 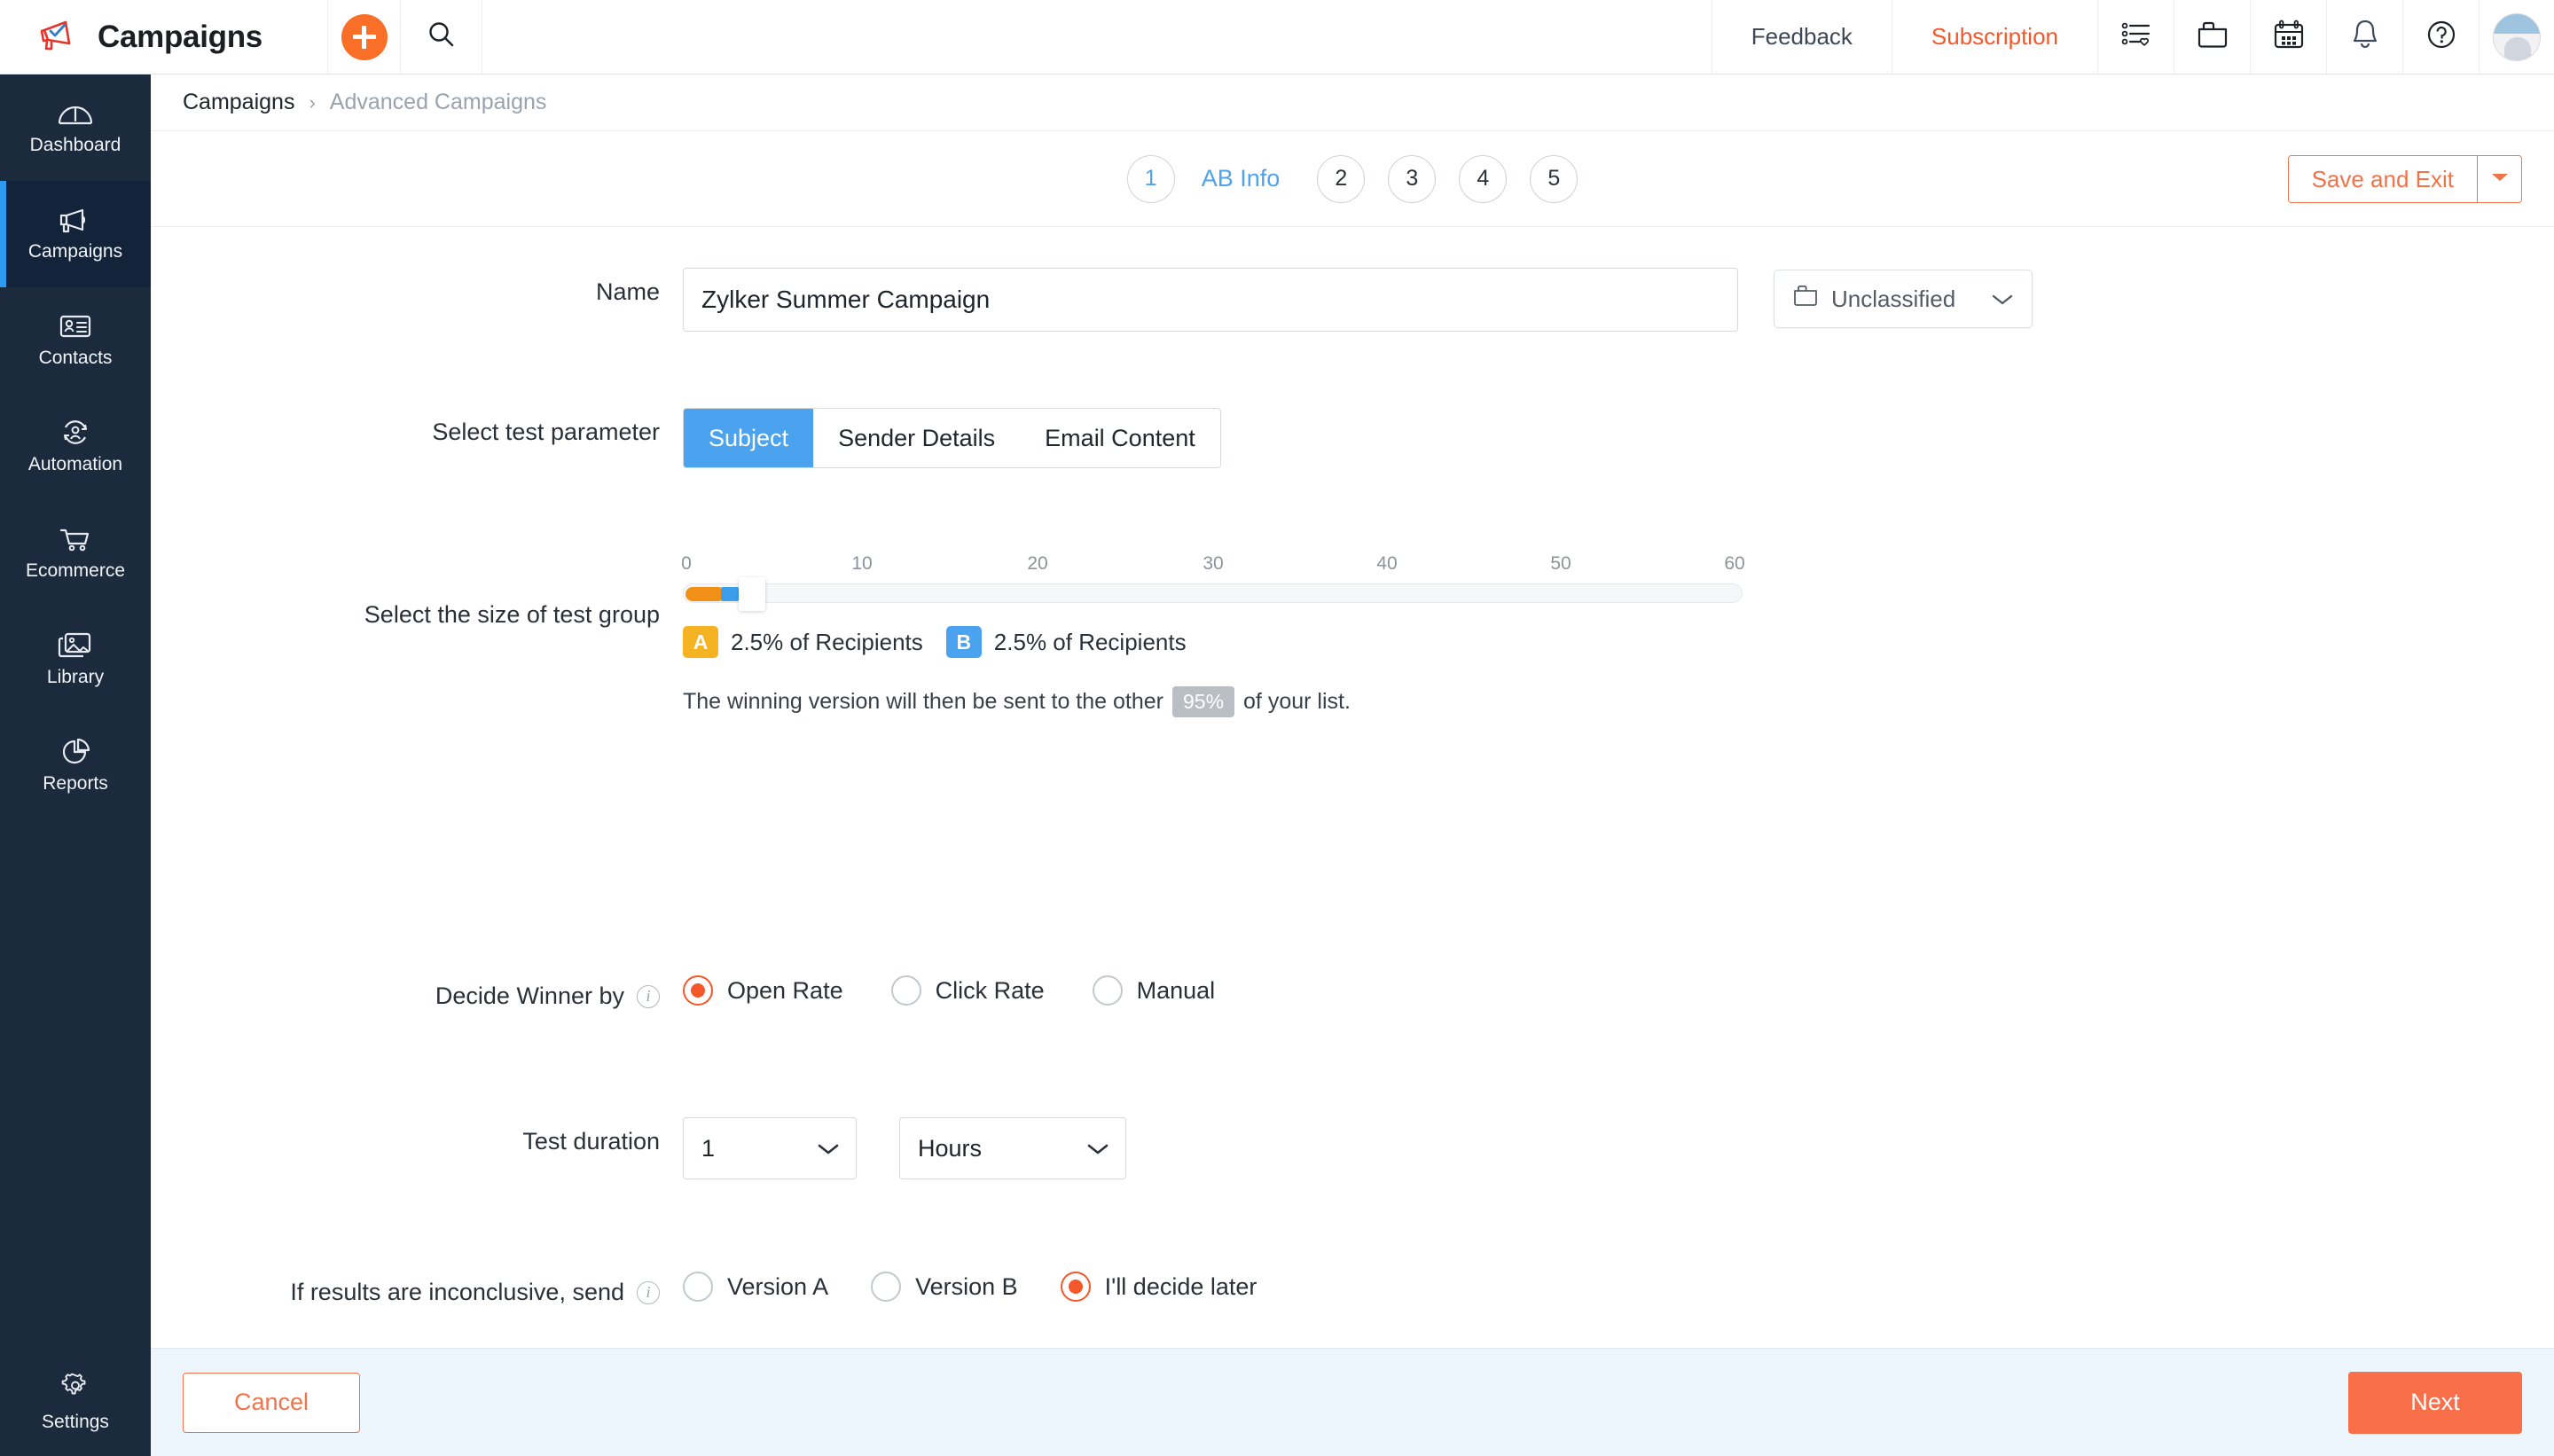 What do you see at coordinates (2435, 1402) in the screenshot?
I see `next-button: Next` at bounding box center [2435, 1402].